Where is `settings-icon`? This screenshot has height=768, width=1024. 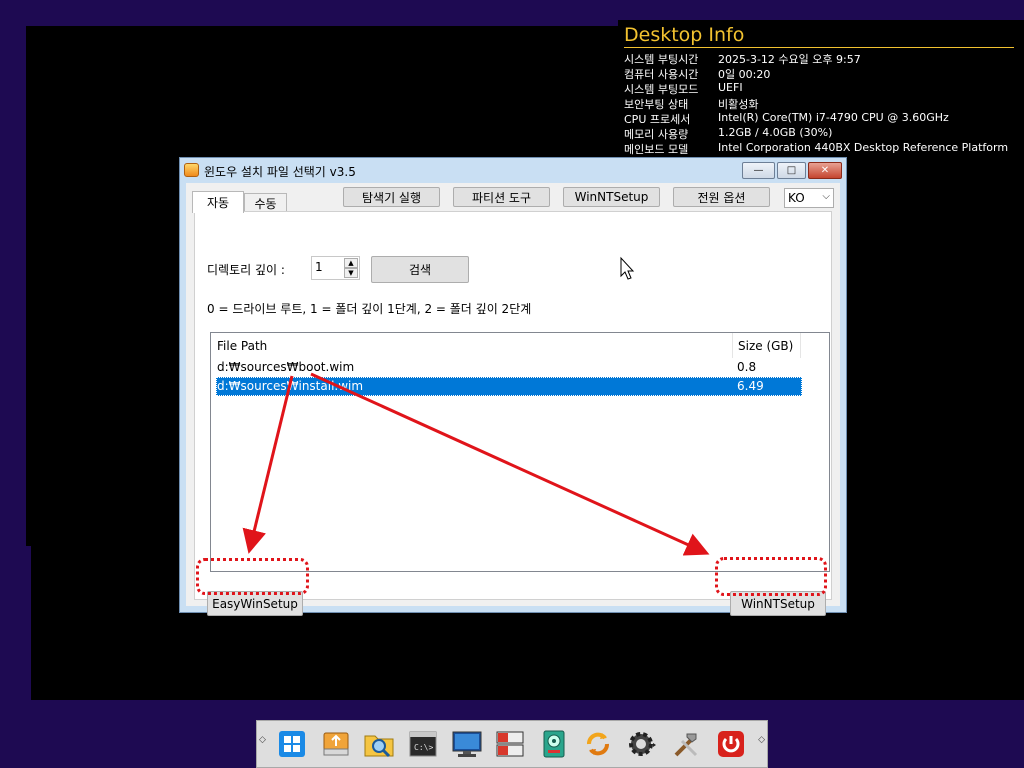 settings-icon is located at coordinates (642, 744).